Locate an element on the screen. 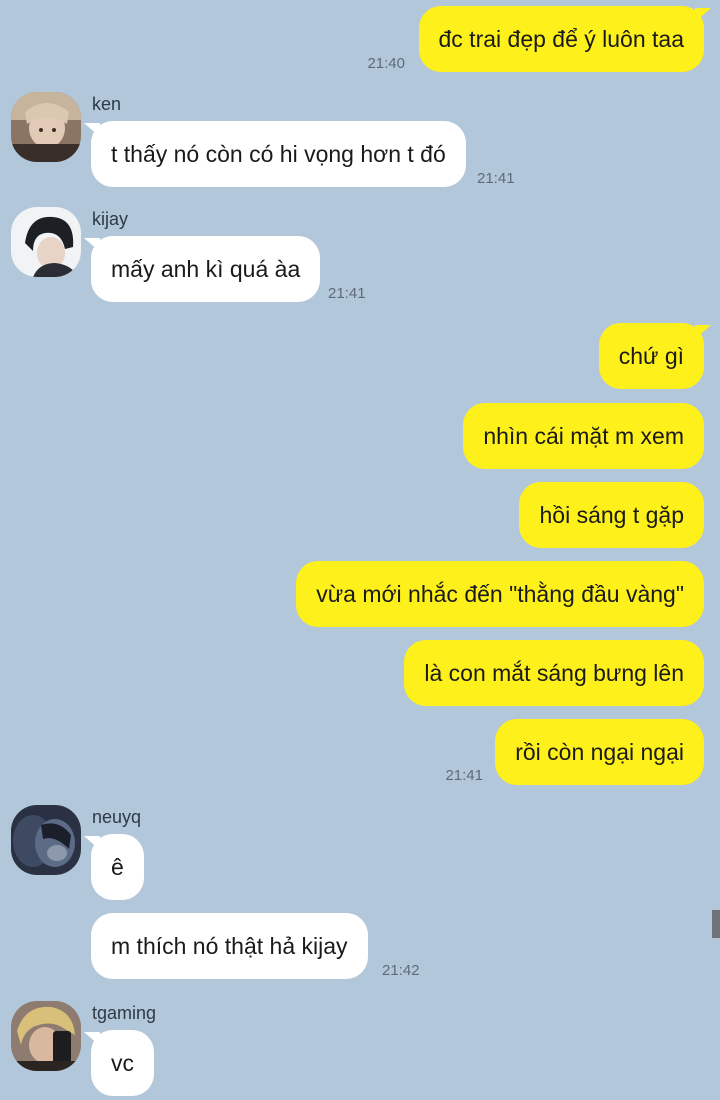 Image resolution: width=720 pixels, height=1100 pixels. message-text: ê is located at coordinates (117, 867).